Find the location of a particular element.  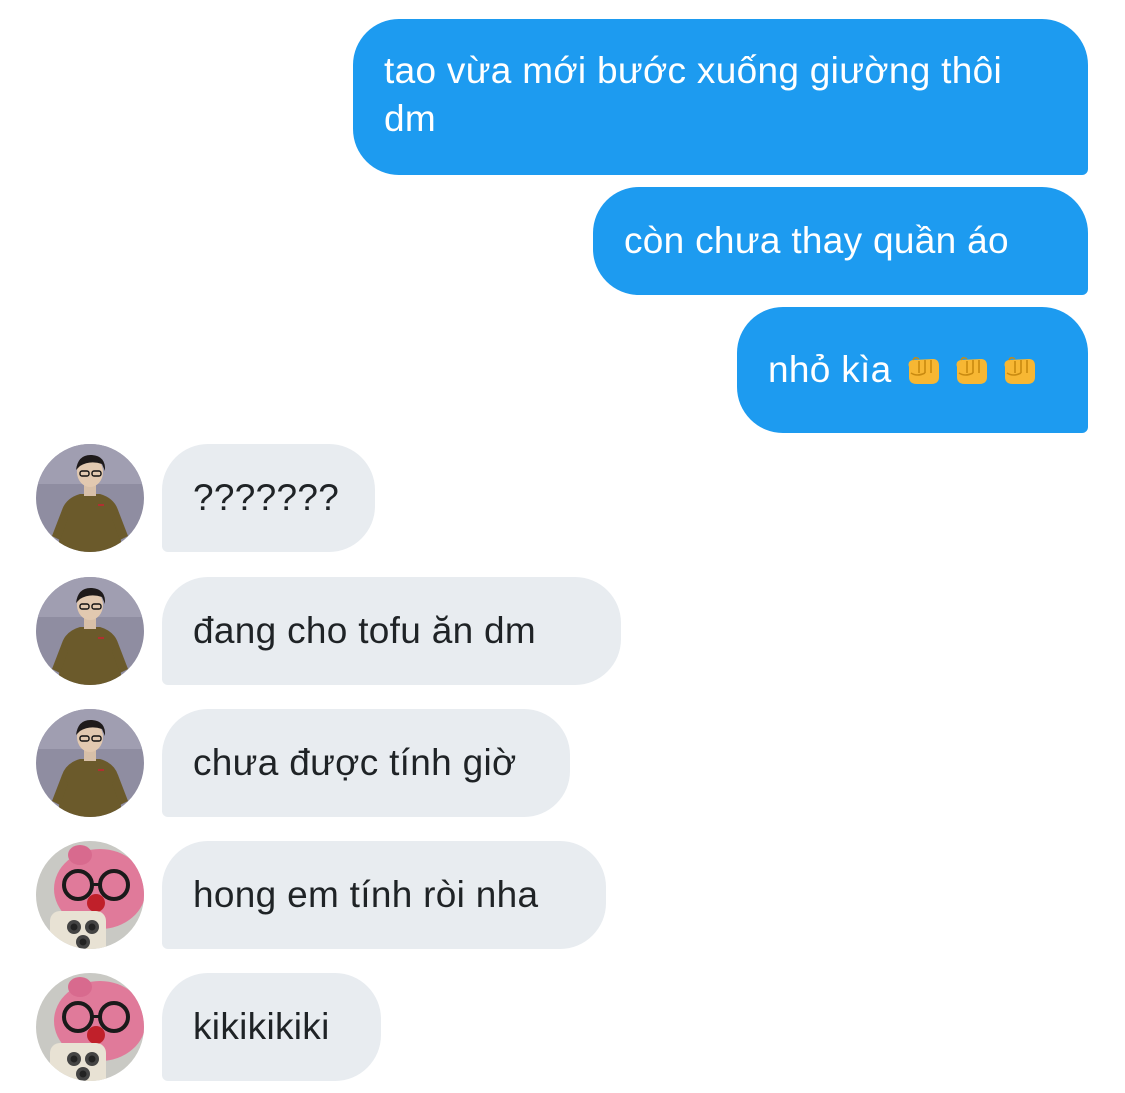

received-message-bubble: đang cho tofu ăn dm is located at coordinates (391, 631).